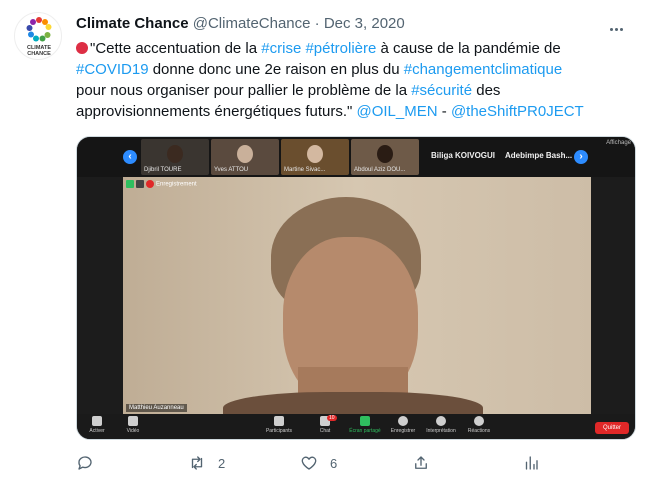  I want to click on share-screen-icon, so click(365, 421).